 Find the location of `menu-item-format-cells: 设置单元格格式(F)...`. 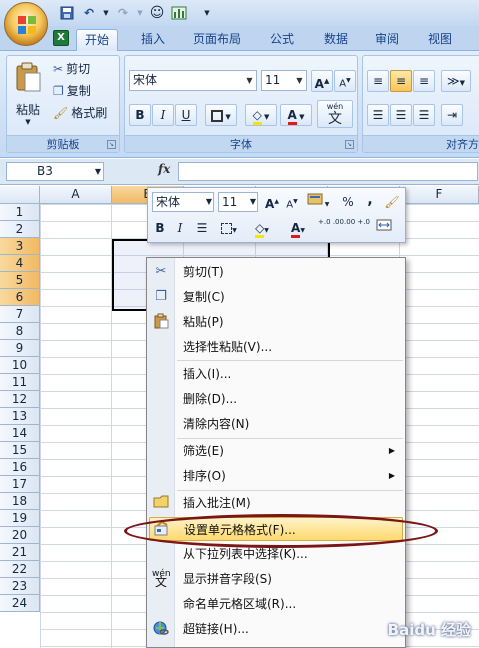

menu-item-format-cells: 设置单元格格式(F)... is located at coordinates (276, 529).